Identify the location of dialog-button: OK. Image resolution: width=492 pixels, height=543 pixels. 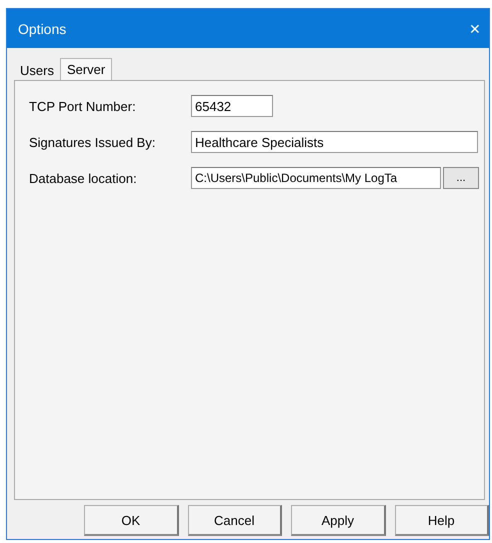
(131, 520).